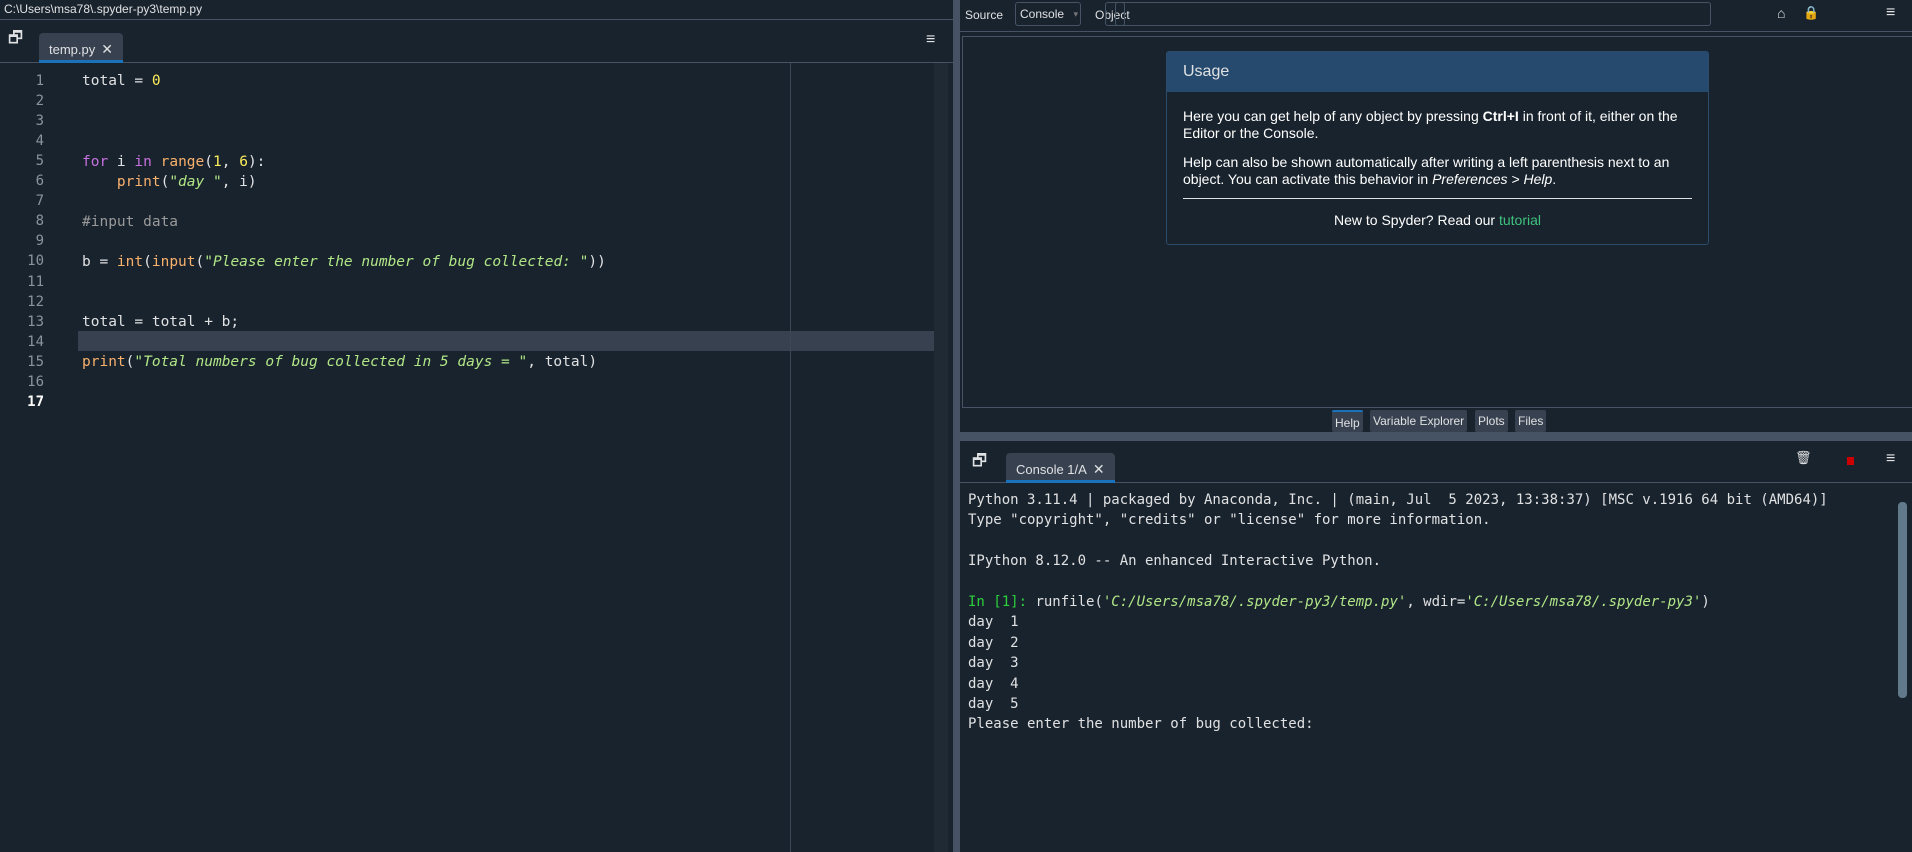 This screenshot has height=852, width=1912. I want to click on tab-console-1a: Console 1/A ✕, so click(1060, 468).